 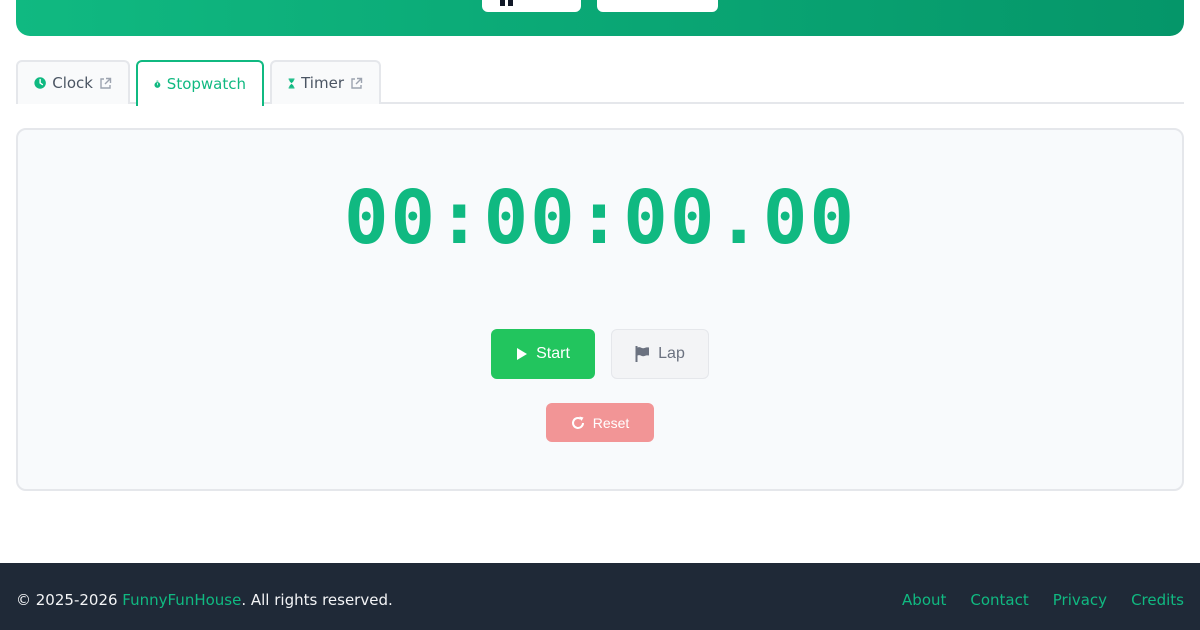 What do you see at coordinates (181, 600) in the screenshot?
I see `brand-link: FunnyFunHouse` at bounding box center [181, 600].